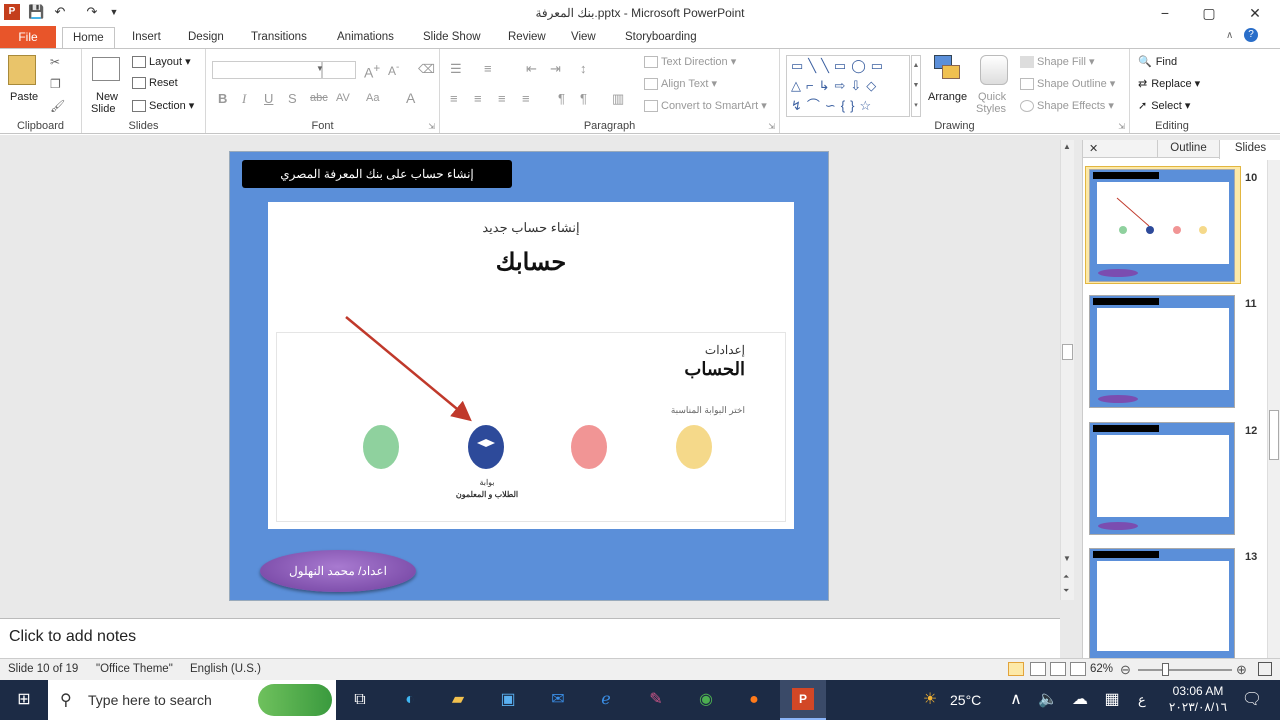 This screenshot has width=1280, height=720. I want to click on tab-view: View, so click(583, 37).